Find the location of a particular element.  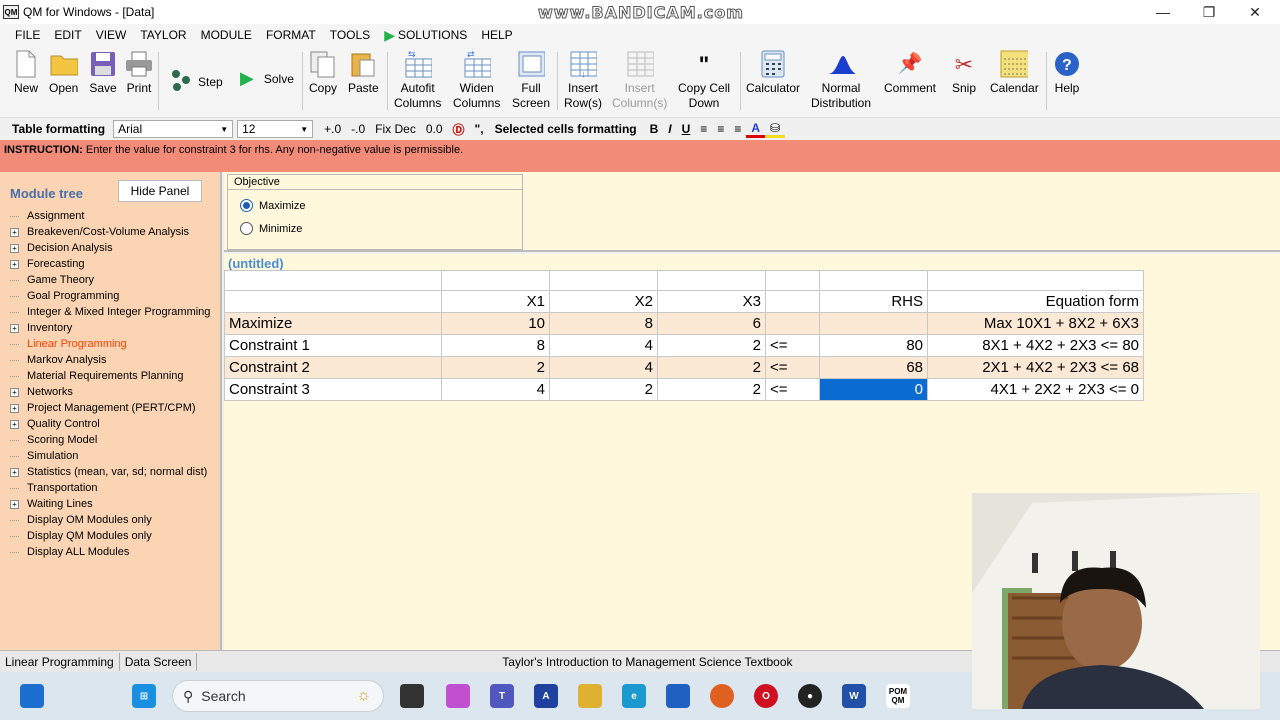

coef-cell: 6 is located at coordinates (711, 323).